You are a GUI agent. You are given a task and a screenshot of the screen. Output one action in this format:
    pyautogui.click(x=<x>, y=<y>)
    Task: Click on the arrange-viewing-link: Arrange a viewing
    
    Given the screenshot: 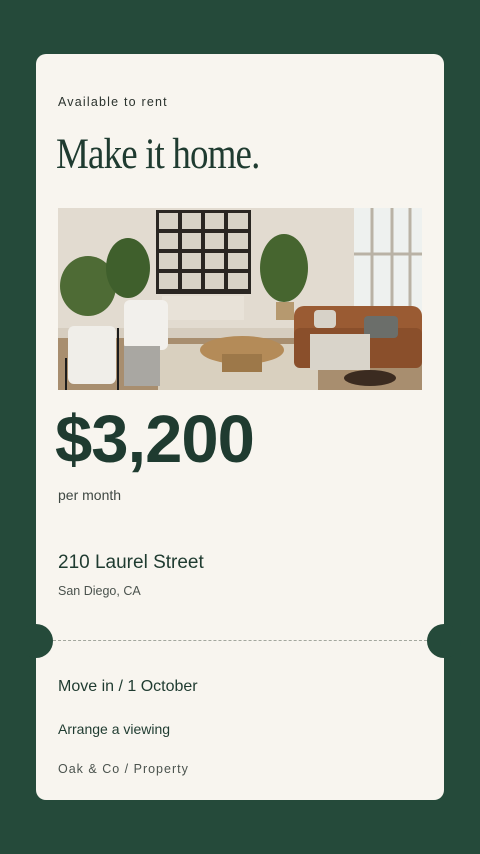 What is the action you would take?
    pyautogui.click(x=114, y=729)
    